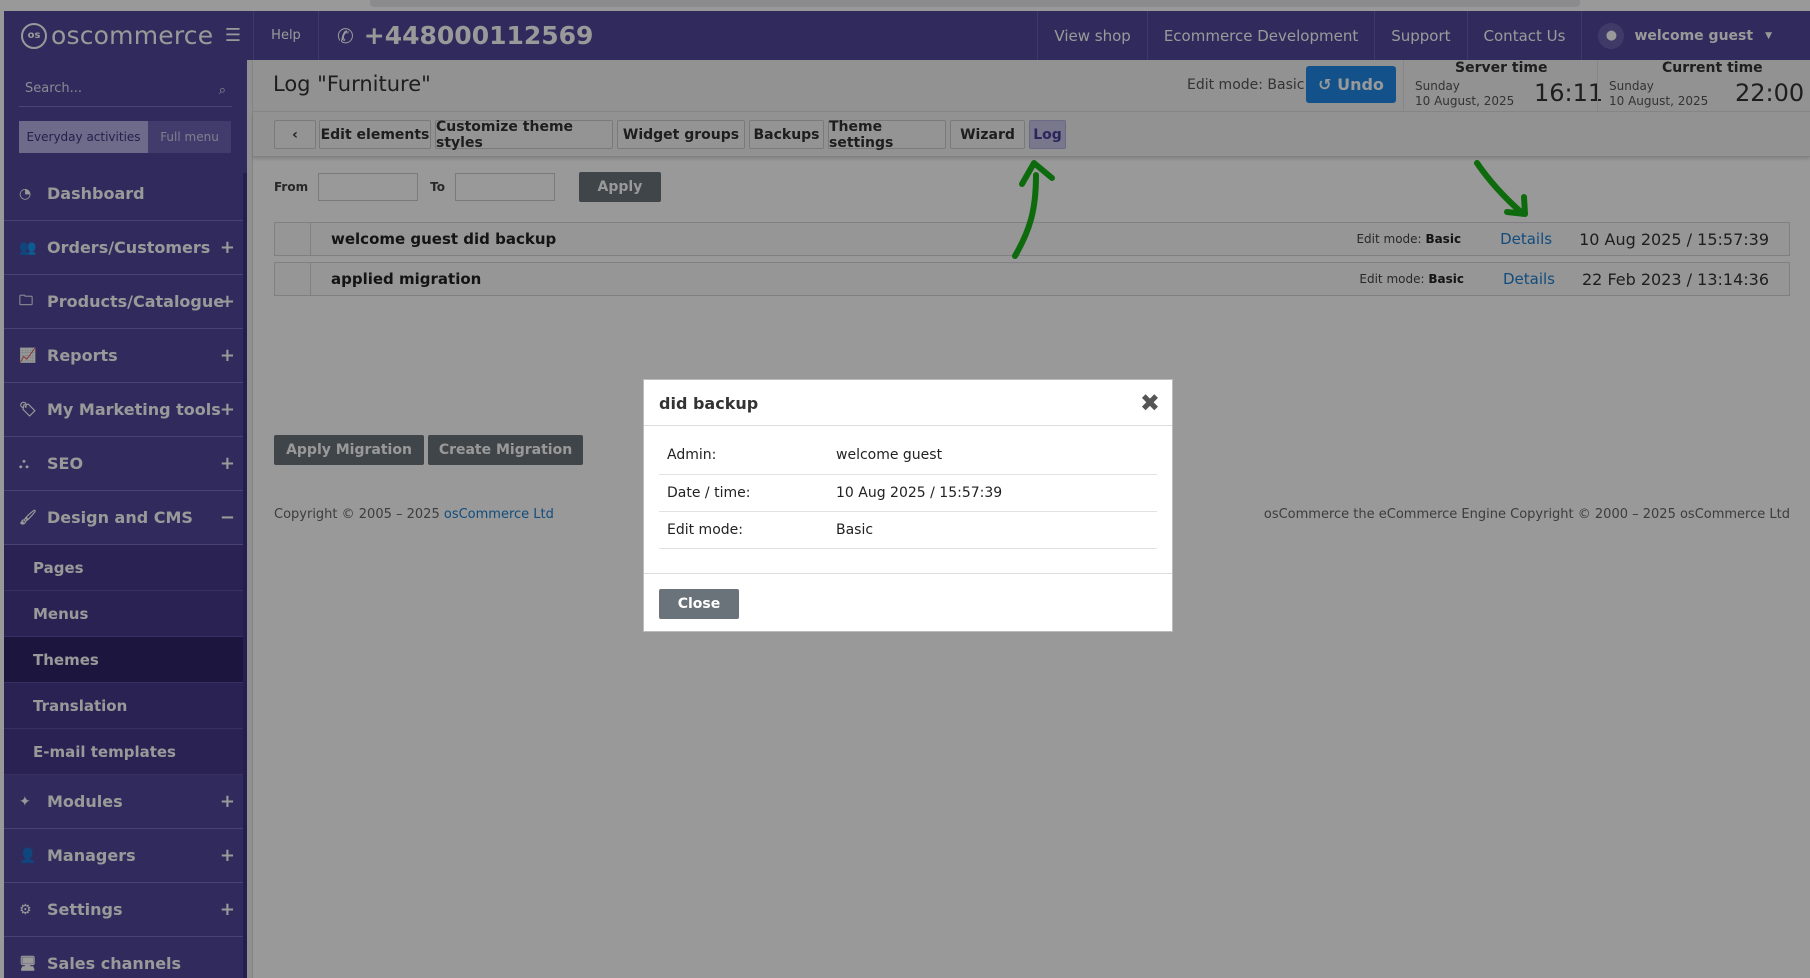 This screenshot has width=1810, height=978. I want to click on table-row: Date / time: 10 Aug 2025 / 15:57:39, so click(908, 493).